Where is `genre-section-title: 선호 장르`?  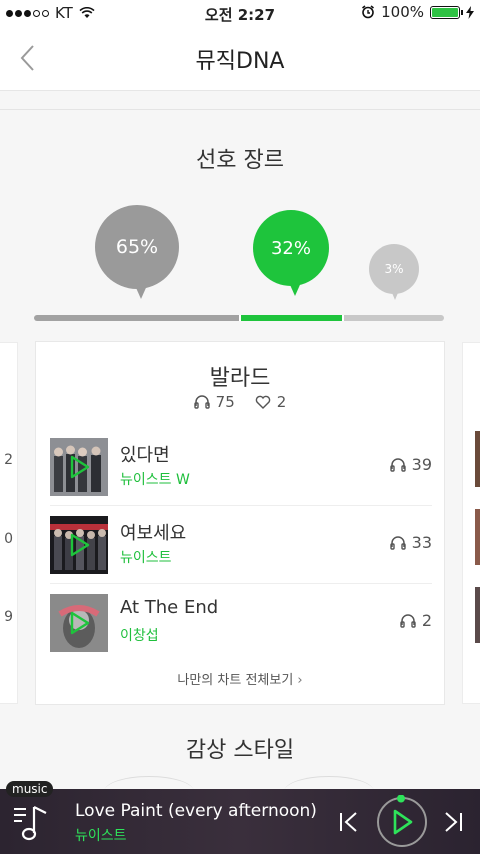
genre-section-title: 선호 장르 is located at coordinates (240, 160).